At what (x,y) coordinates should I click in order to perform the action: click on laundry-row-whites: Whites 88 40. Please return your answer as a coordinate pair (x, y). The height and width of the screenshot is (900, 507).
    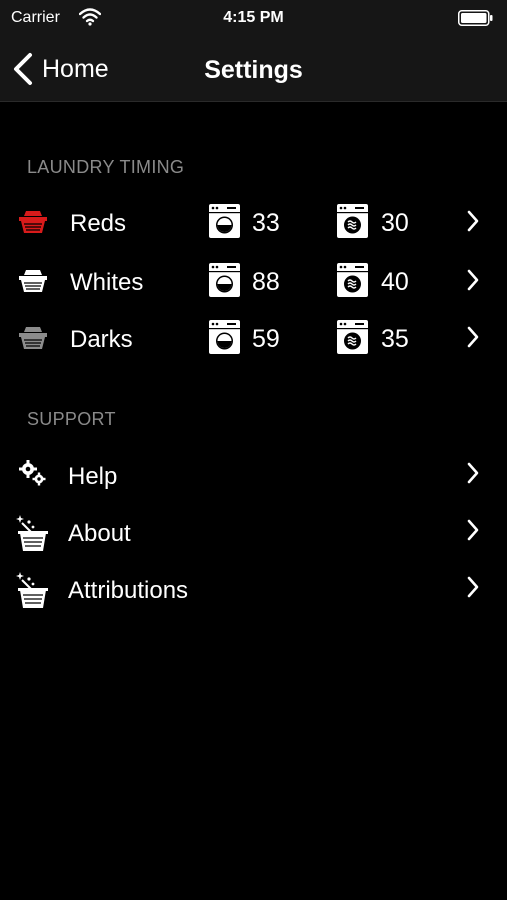
    Looking at the image, I should click on (253, 283).